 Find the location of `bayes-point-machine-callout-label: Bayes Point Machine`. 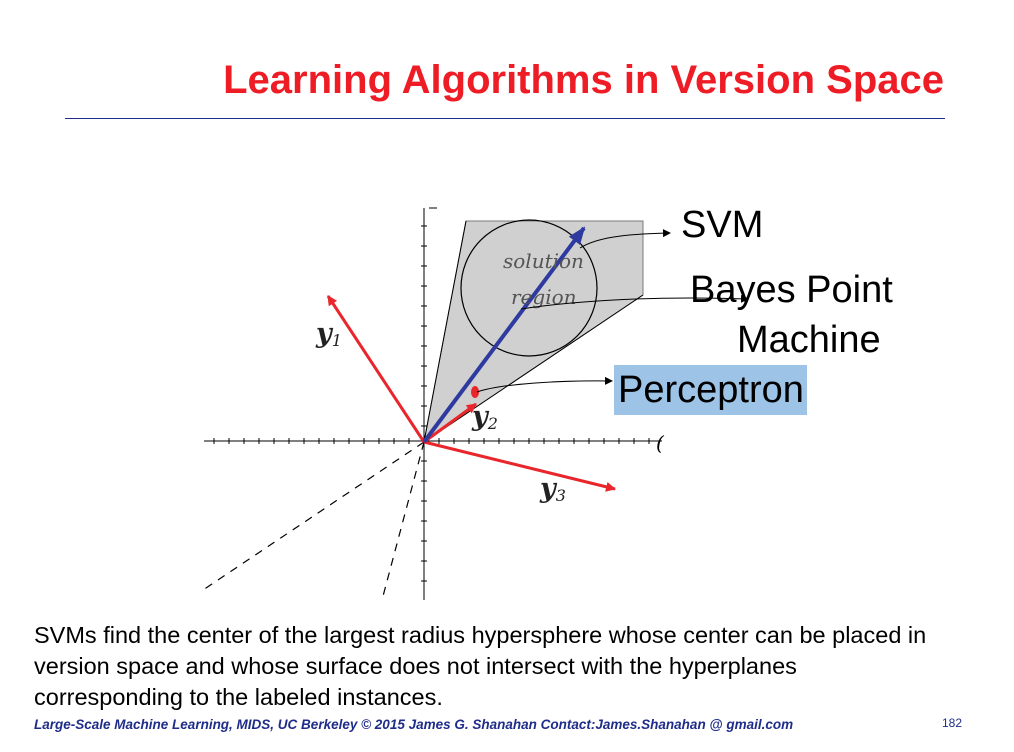

bayes-point-machine-callout-label: Bayes Point Machine is located at coordinates (791, 315).